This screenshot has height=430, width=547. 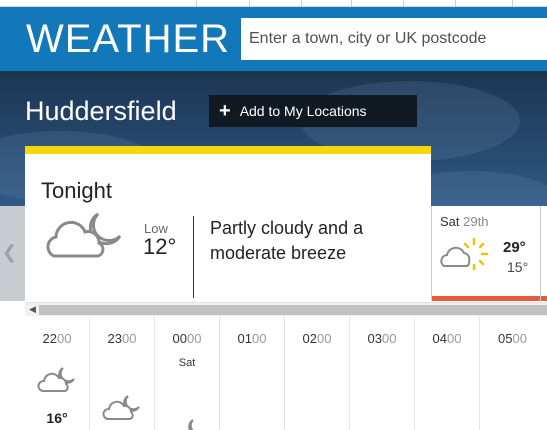 I want to click on scrollbar-thumb, so click(x=293, y=310).